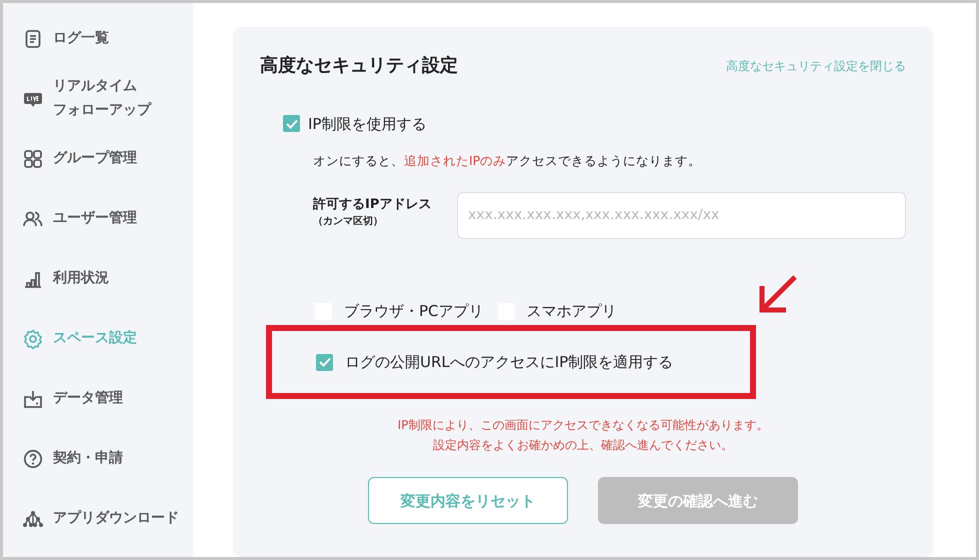 This screenshot has height=560, width=979. Describe the element at coordinates (33, 459) in the screenshot. I see `question-icon` at that location.